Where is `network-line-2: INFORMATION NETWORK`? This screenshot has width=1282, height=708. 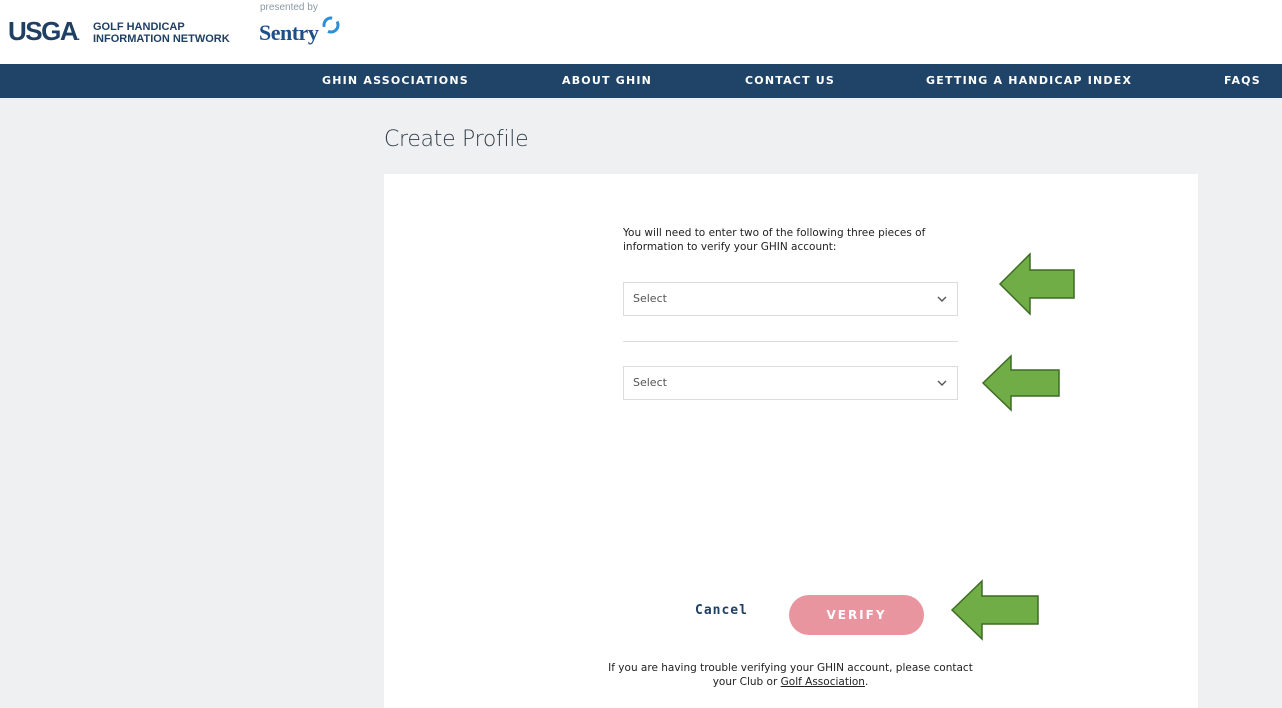 network-line-2: INFORMATION NETWORK is located at coordinates (161, 39).